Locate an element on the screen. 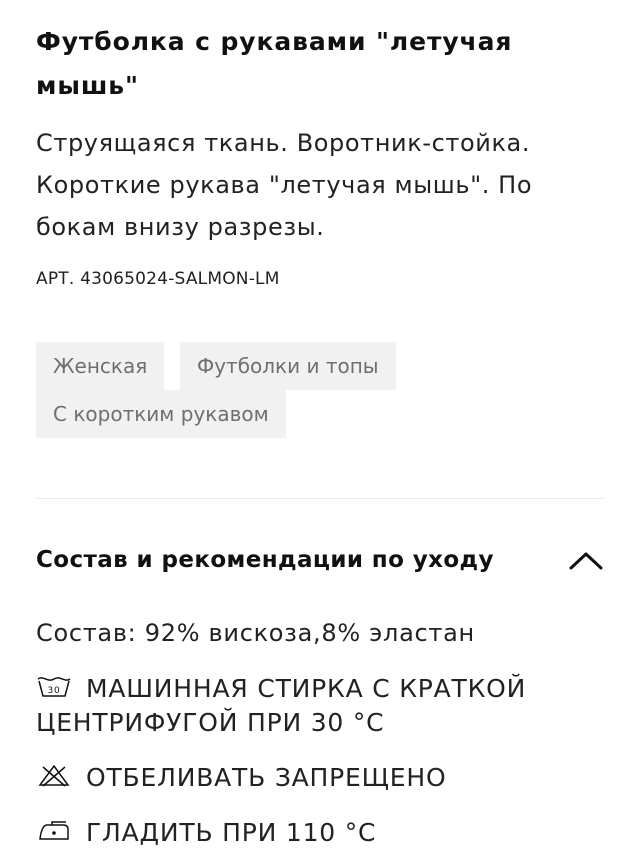 This screenshot has height=863, width=640. iron-110-icon is located at coordinates (54, 830).